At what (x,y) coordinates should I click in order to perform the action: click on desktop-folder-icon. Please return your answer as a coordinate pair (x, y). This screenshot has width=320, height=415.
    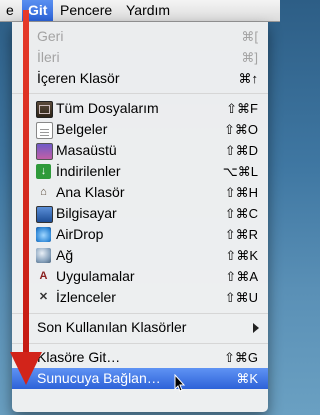
    Looking at the image, I should click on (44, 151).